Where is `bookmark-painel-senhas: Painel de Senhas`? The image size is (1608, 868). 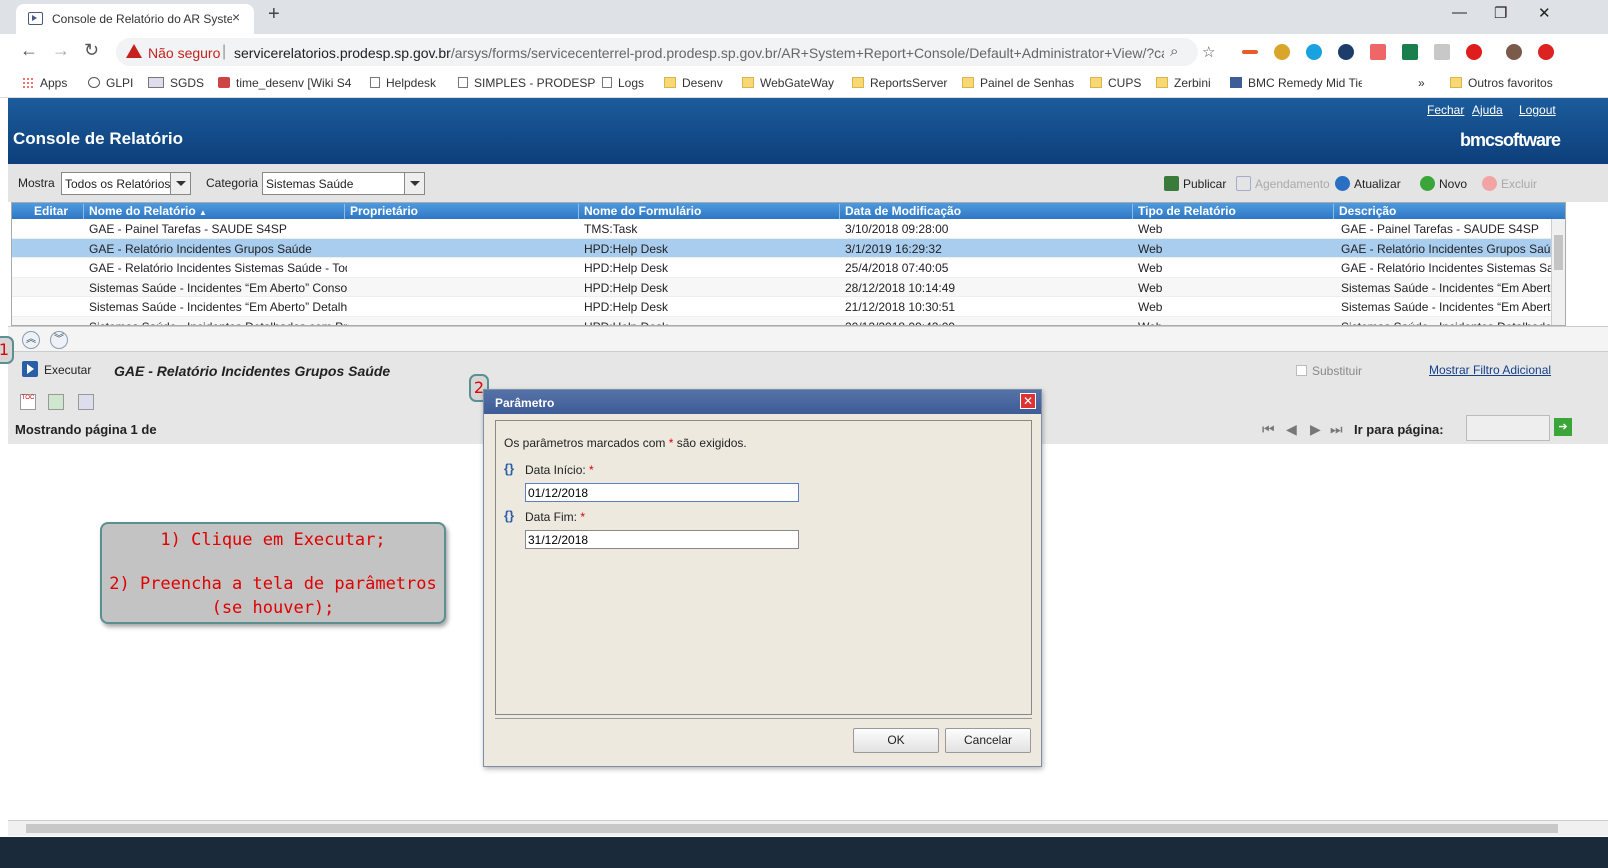
bookmark-painel-senhas: Painel de Senhas is located at coordinates (1018, 83).